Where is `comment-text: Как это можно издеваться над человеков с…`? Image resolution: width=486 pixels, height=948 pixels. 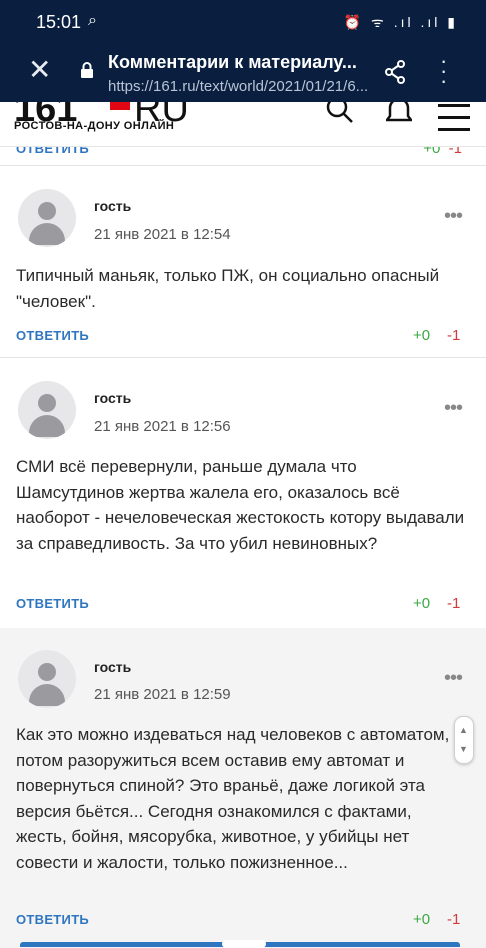 comment-text: Как это можно издеваться над человеков с… is located at coordinates (240, 798).